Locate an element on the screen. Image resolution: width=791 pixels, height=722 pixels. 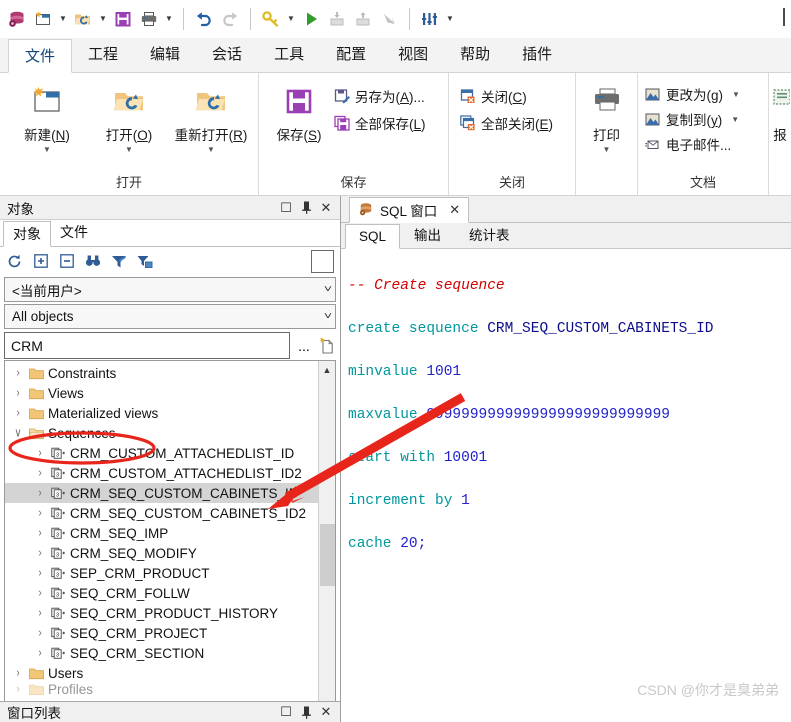
expand-all-icon is located at coordinates (40, 261).